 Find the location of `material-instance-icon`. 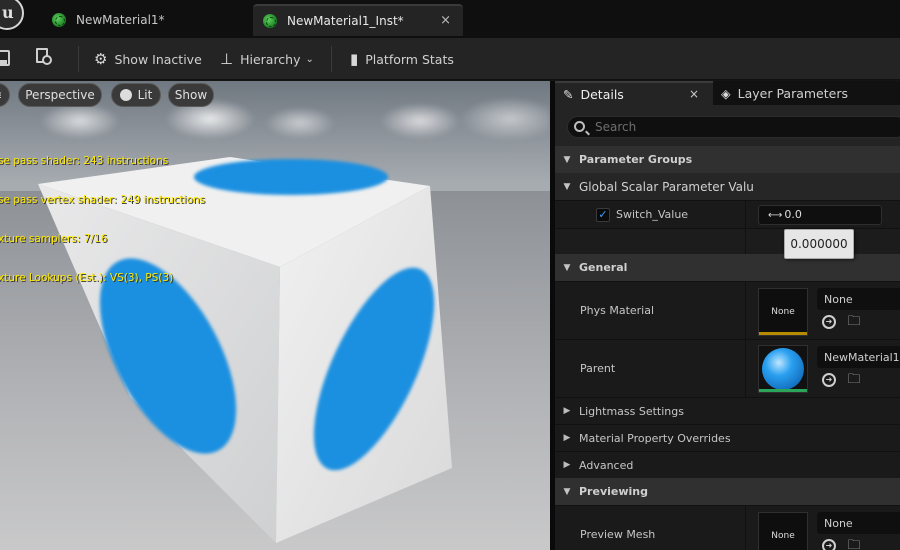

material-instance-icon is located at coordinates (270, 21).